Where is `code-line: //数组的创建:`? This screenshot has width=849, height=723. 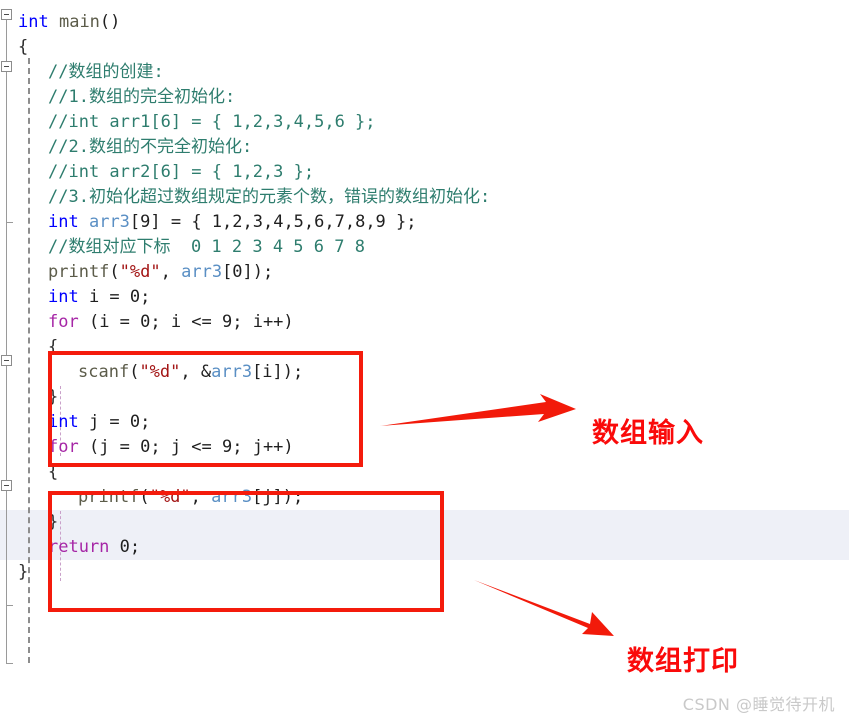 code-line: //数组的创建: is located at coordinates (106, 72).